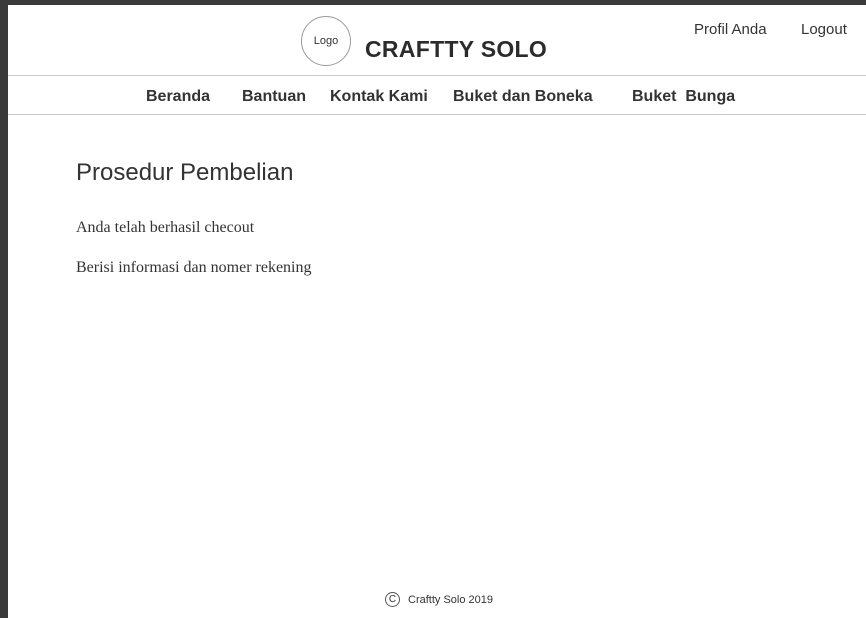 The image size is (866, 618). I want to click on logo-label: Logo, so click(326, 41).